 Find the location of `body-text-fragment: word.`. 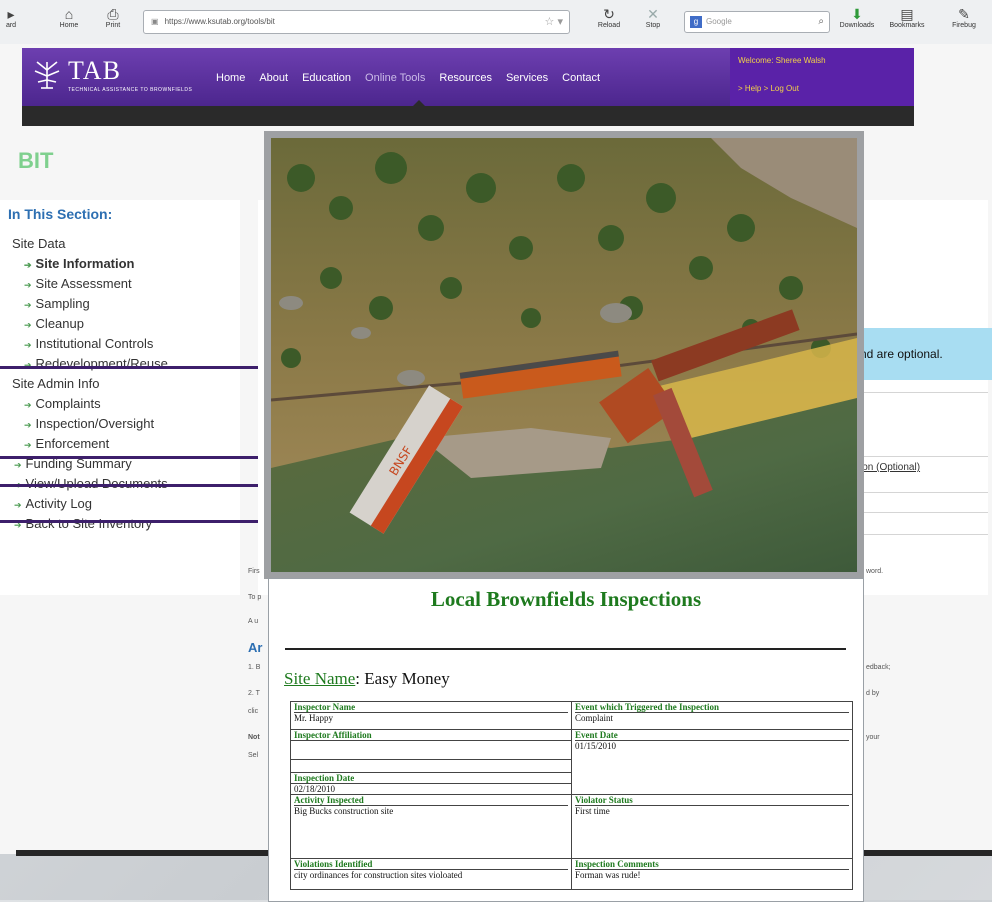

body-text-fragment: word. is located at coordinates (875, 571).